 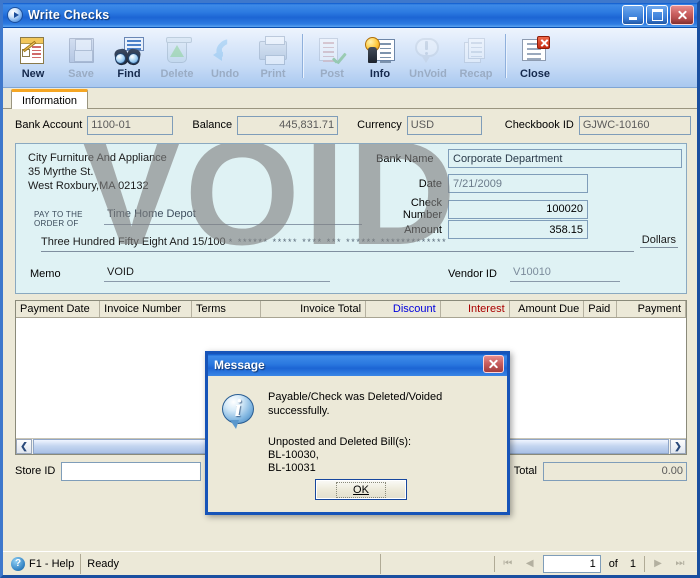 I want to click on check-number-input: 100020, so click(x=518, y=209).